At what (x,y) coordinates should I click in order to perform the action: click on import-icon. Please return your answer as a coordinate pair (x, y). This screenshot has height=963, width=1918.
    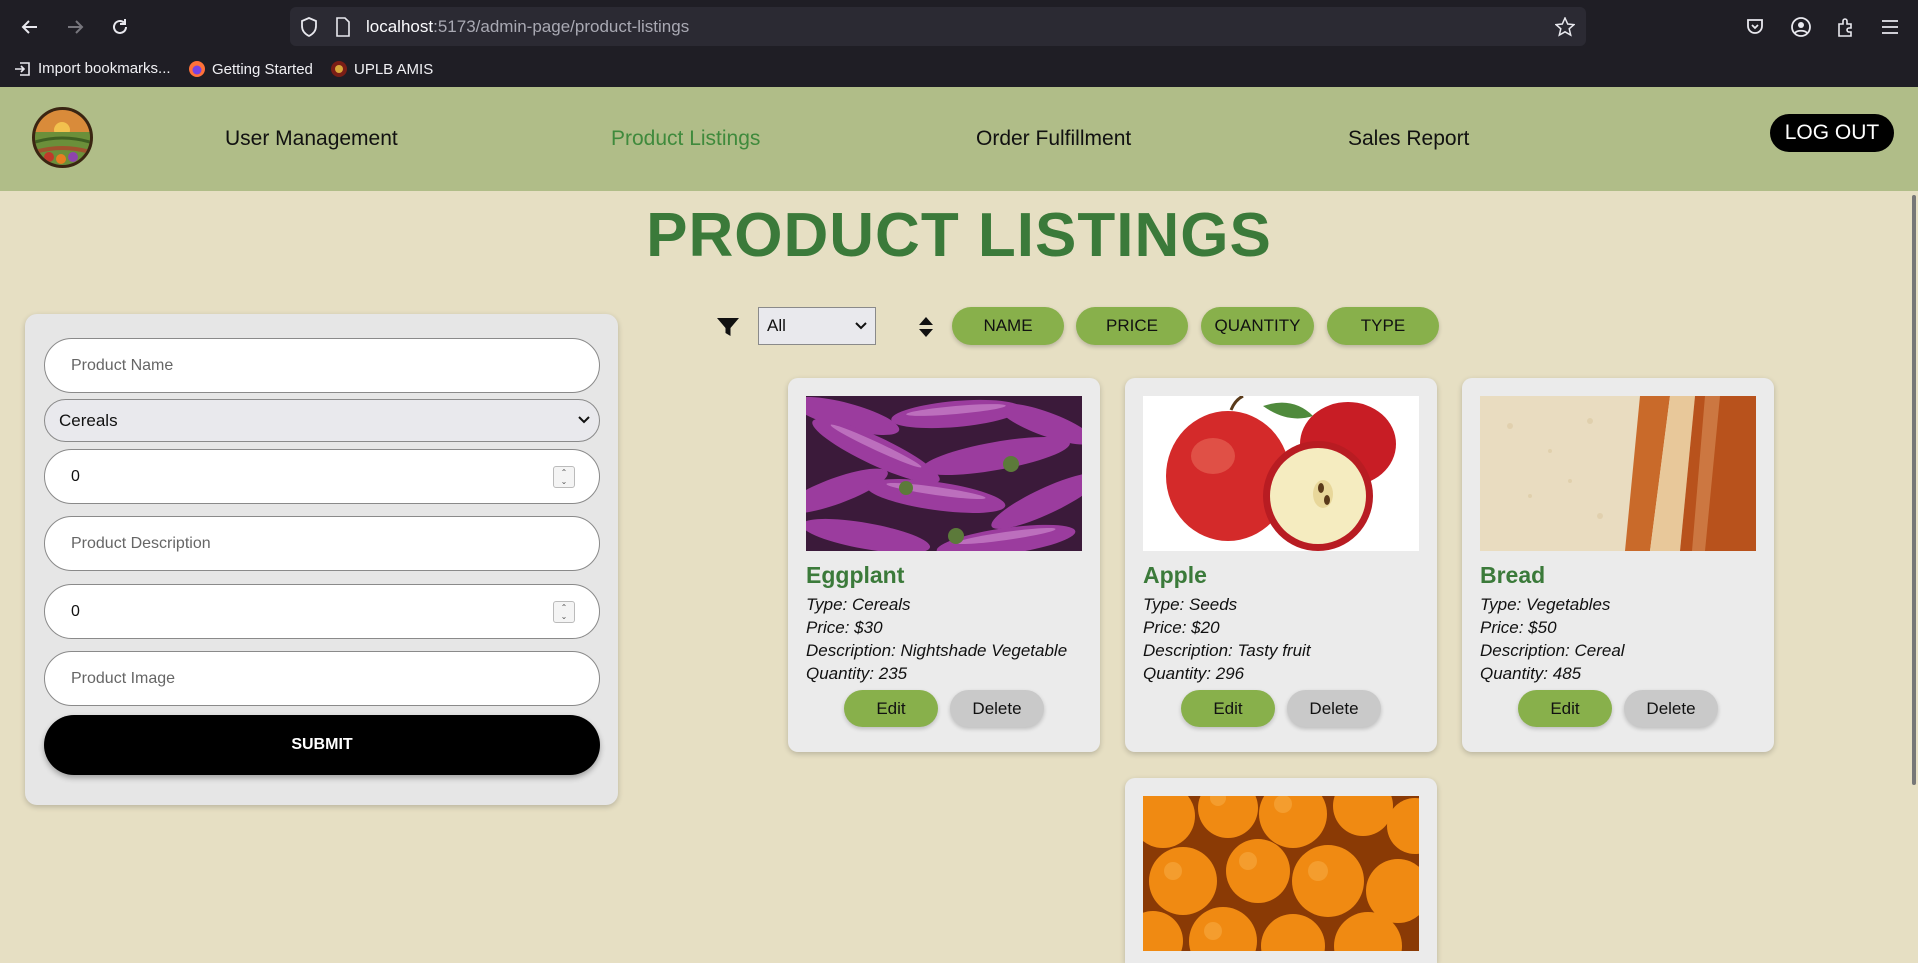
    Looking at the image, I should click on (22, 68).